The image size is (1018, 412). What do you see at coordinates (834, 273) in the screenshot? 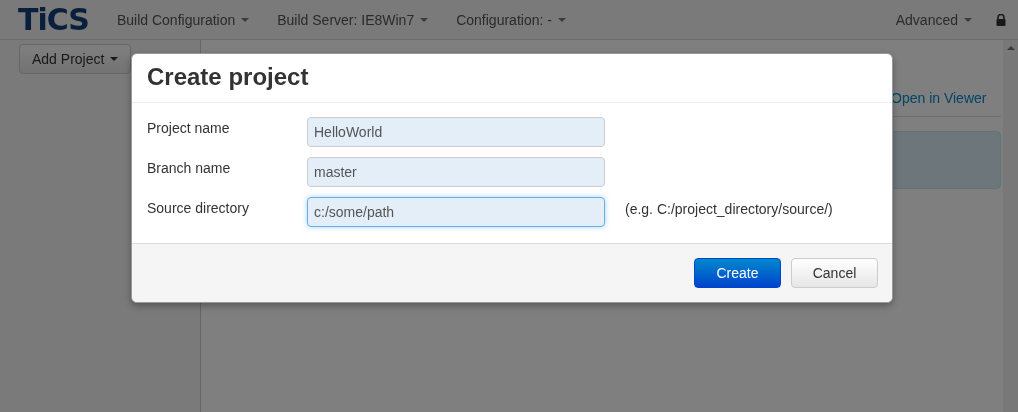
I see `cancel-button: Cancel` at bounding box center [834, 273].